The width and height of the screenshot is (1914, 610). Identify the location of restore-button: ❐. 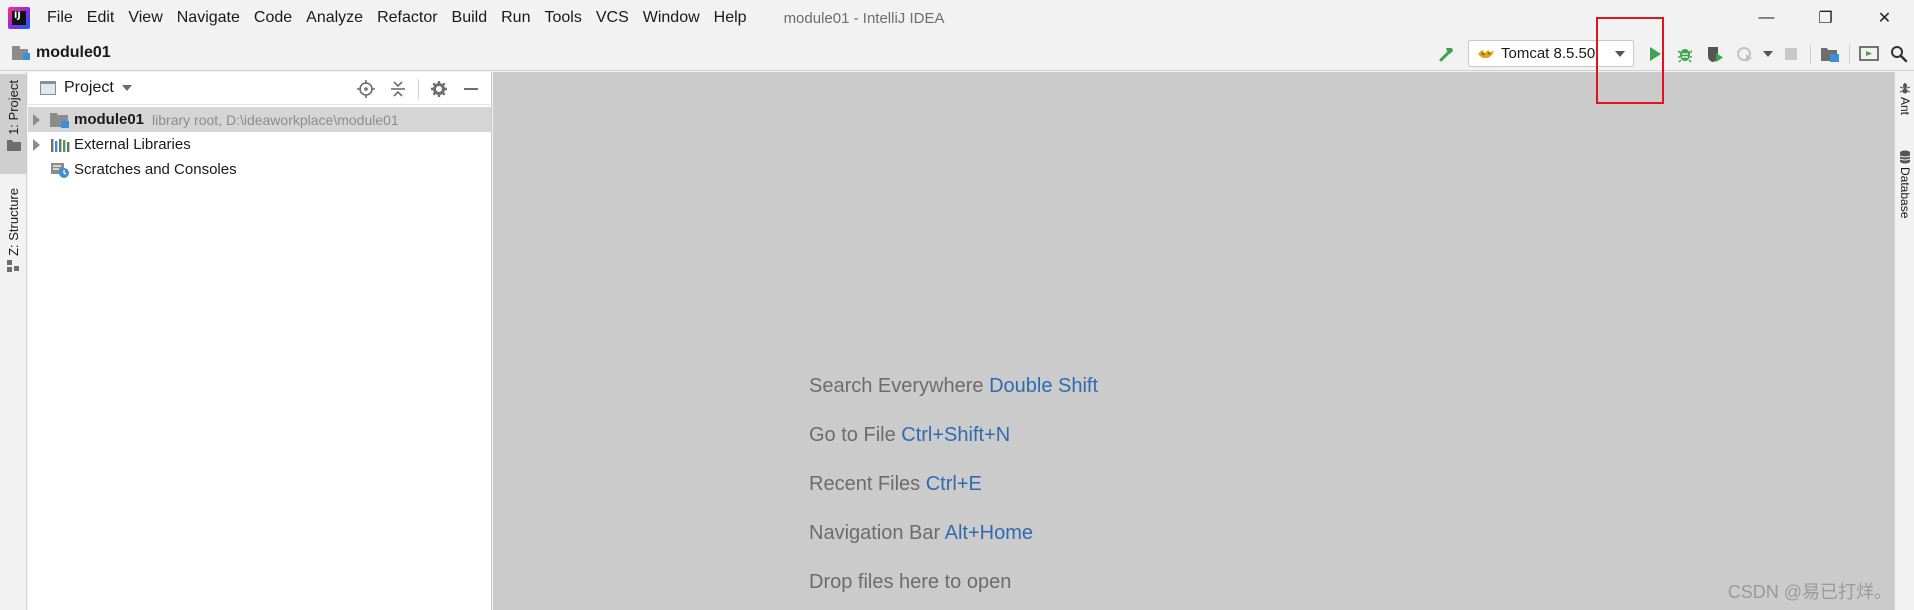
(1825, 18).